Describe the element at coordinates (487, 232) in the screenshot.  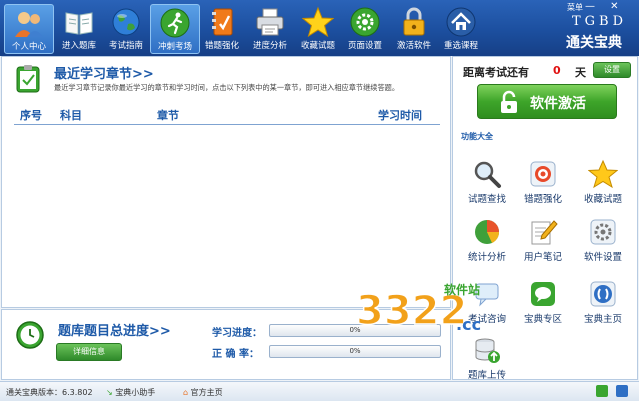
I see `pie-chart-icon` at that location.